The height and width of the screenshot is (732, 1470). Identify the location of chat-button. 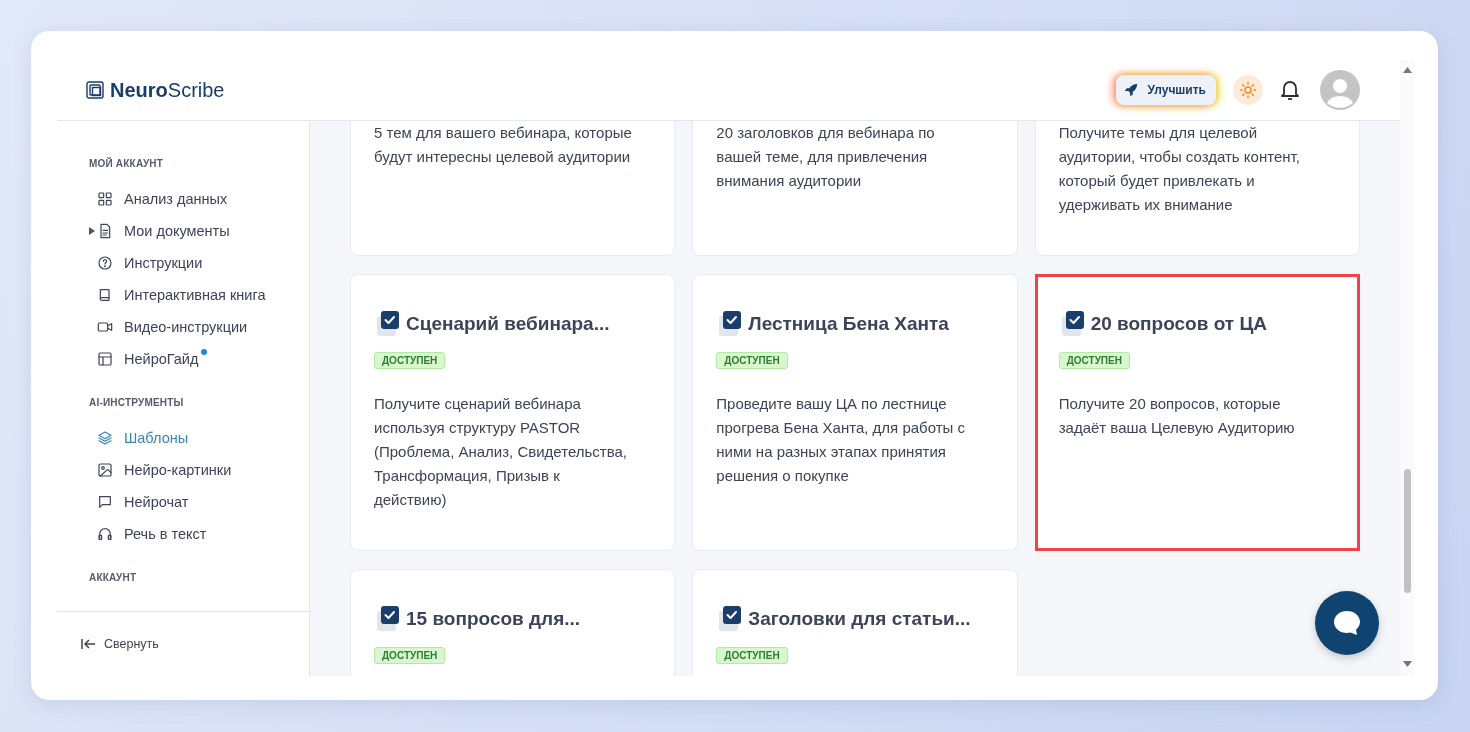
(1347, 623).